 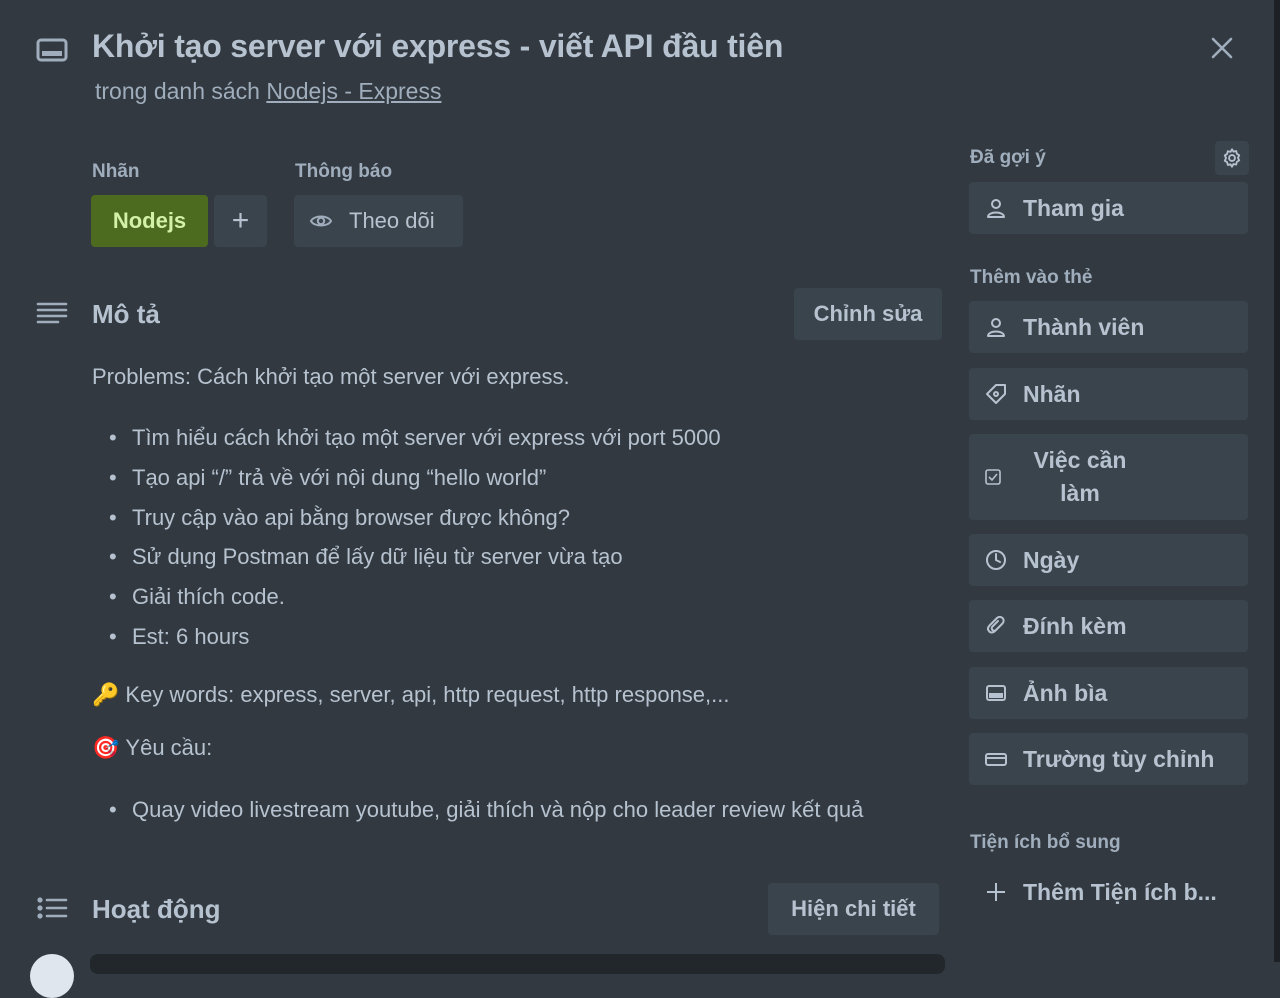 I want to click on list-link: Nodejs - Express, so click(x=353, y=91).